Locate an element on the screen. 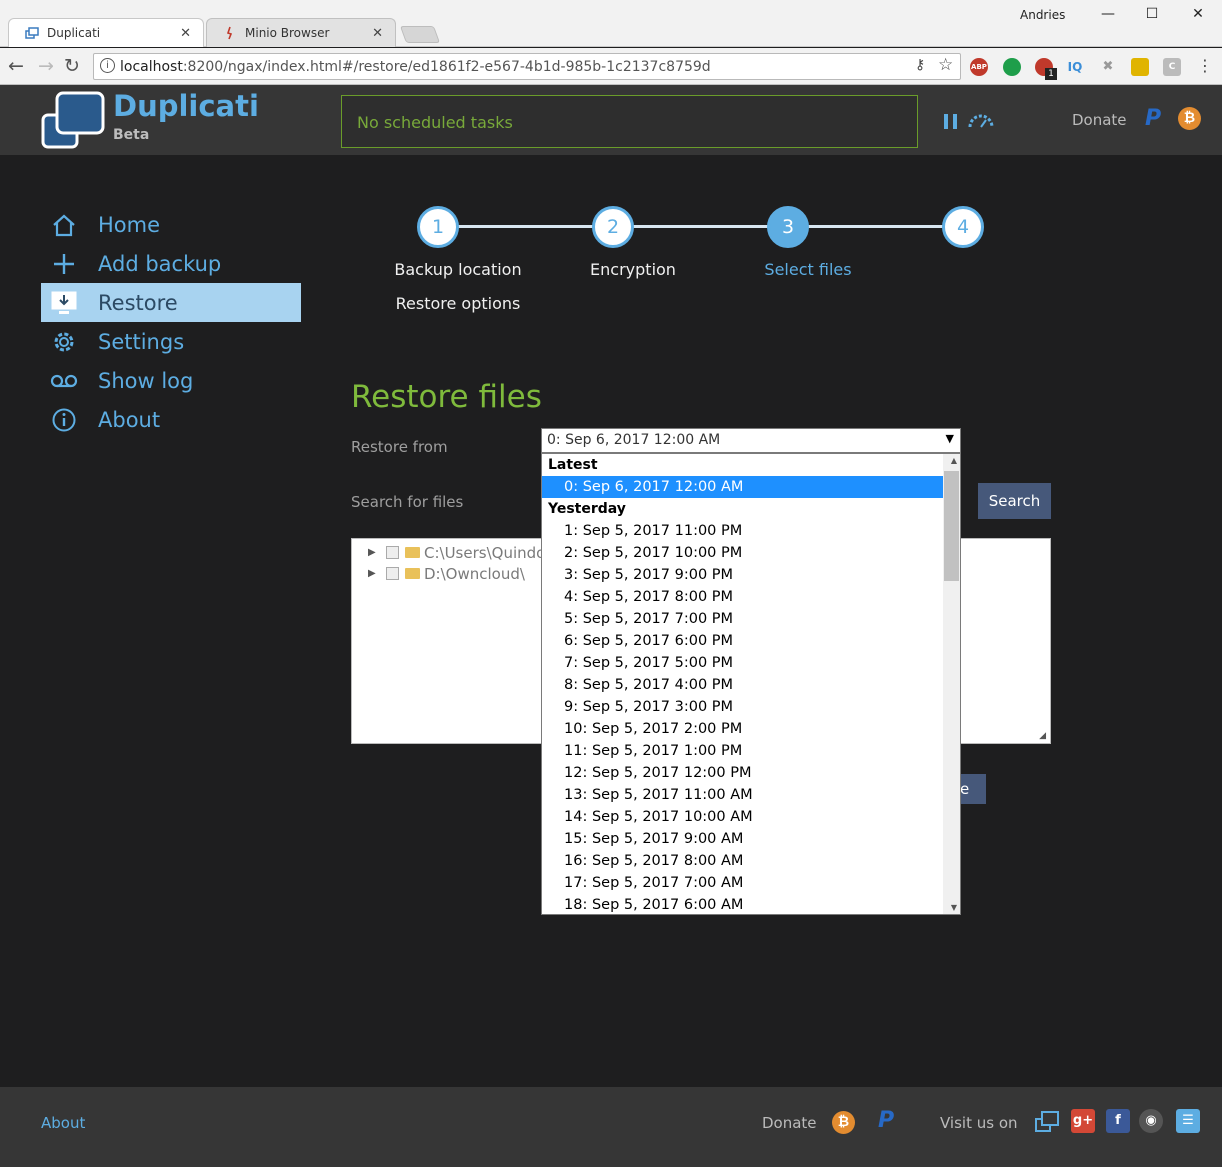  adblock-icon: ABP is located at coordinates (979, 67).